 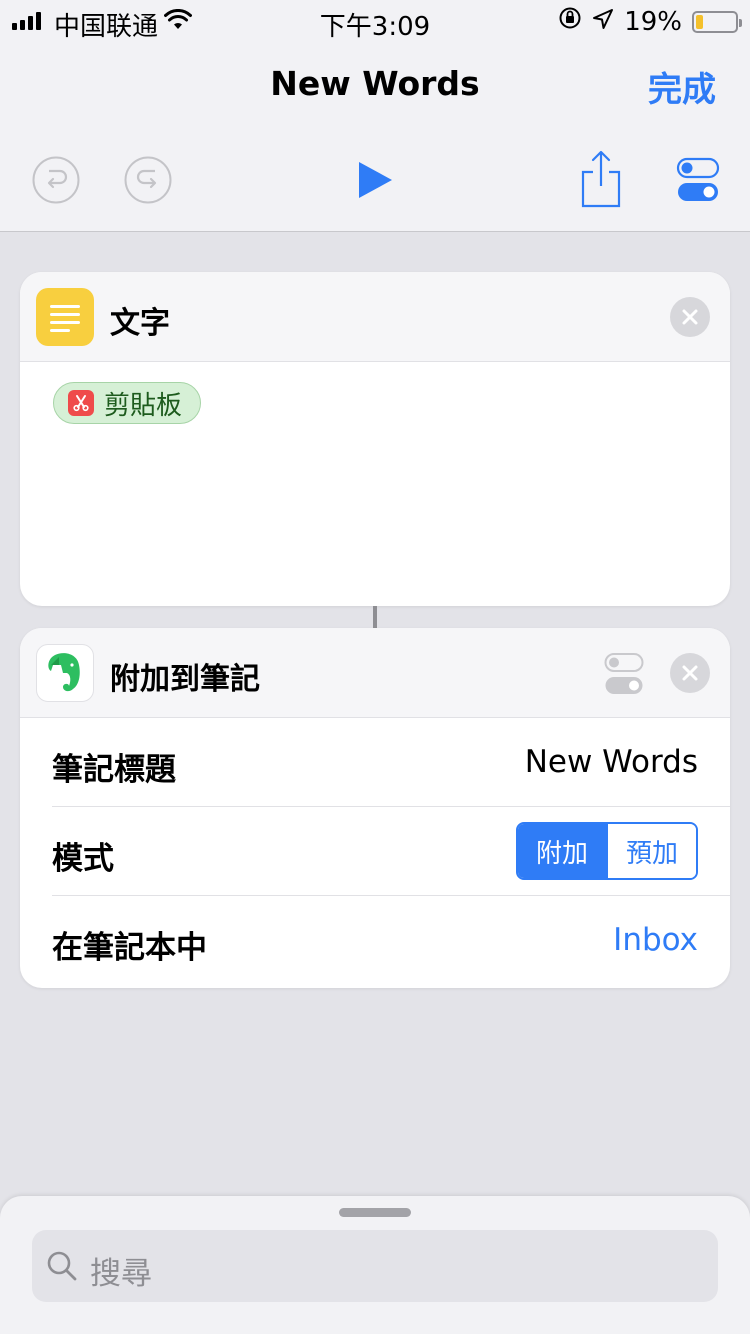 I want to click on navigation-bar: New Words 完成, so click(x=375, y=137).